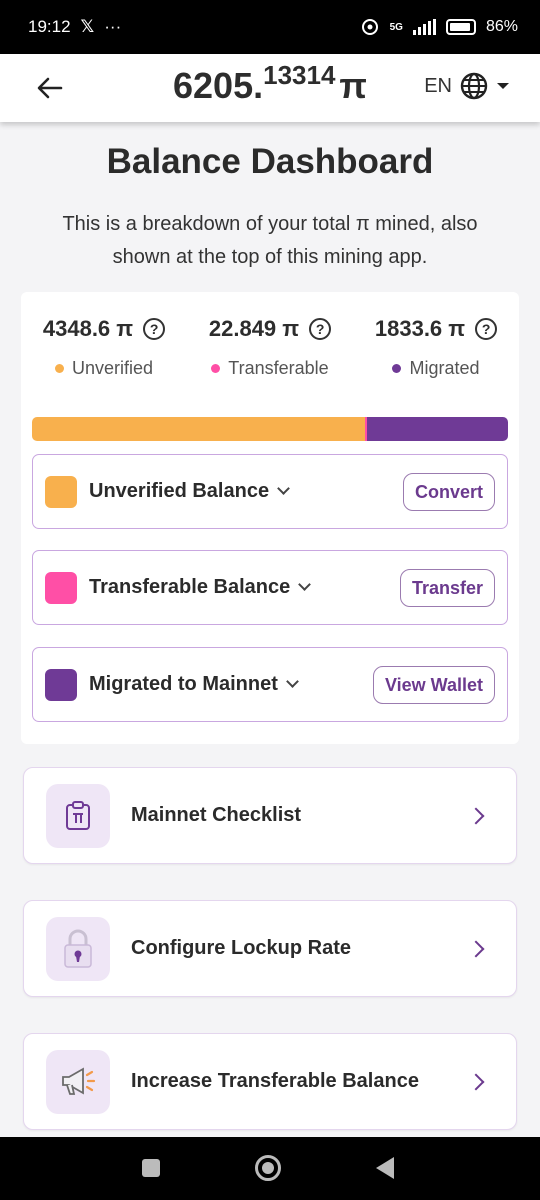  I want to click on stat-value: 4348.6 π, so click(88, 328).